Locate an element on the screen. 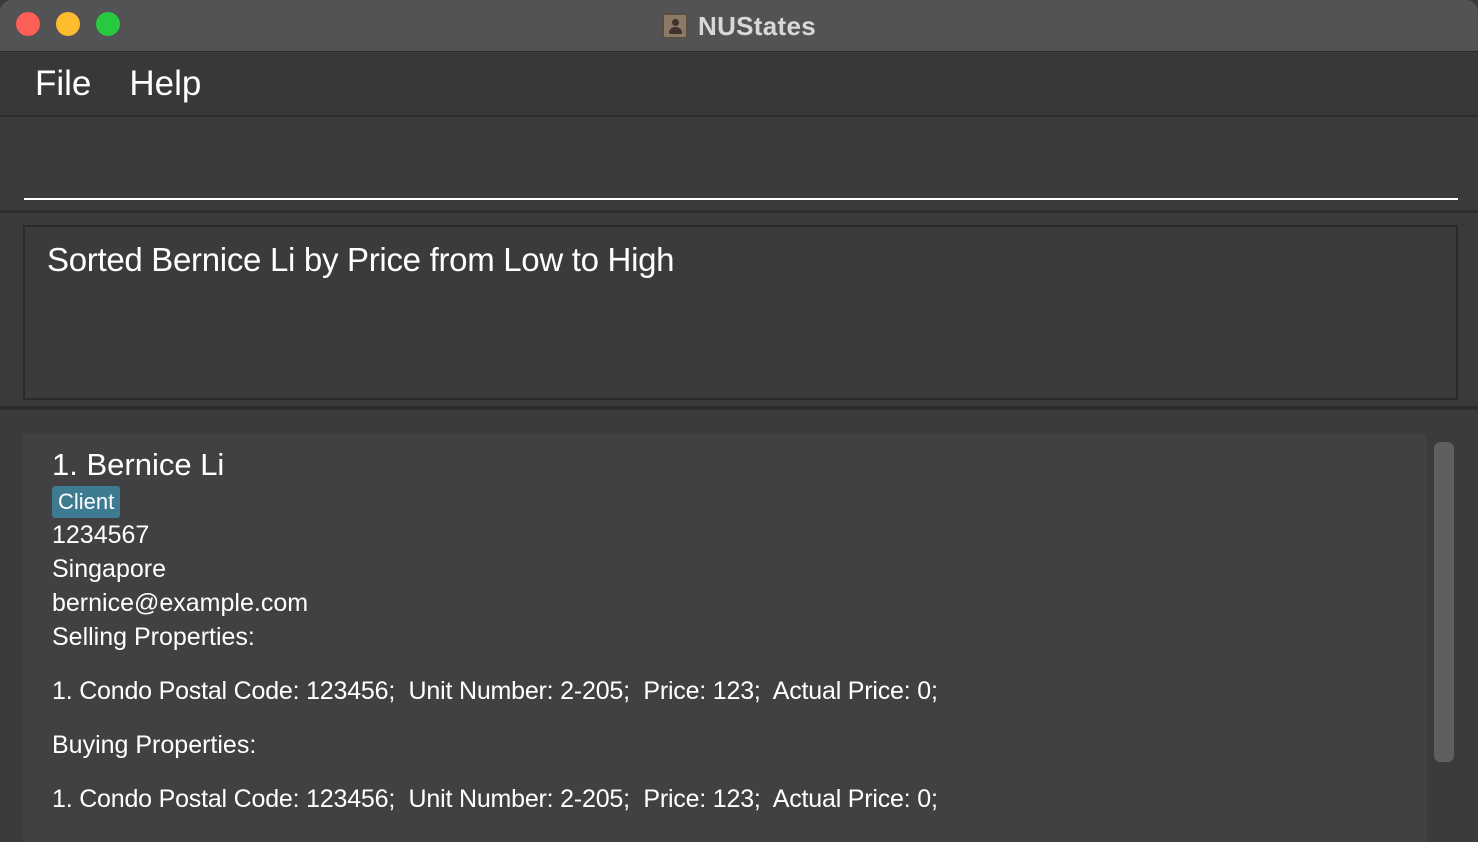 The image size is (1478, 842). scrollbar-thumb is located at coordinates (1444, 602).